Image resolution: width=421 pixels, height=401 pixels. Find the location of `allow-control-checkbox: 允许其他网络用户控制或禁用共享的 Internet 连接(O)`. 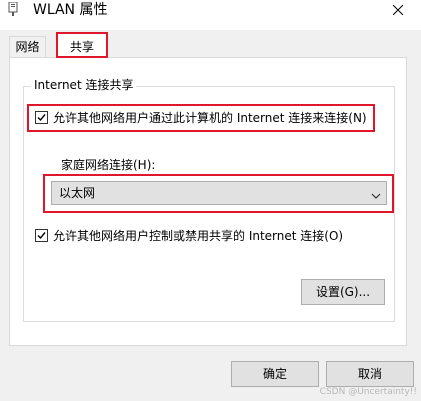

allow-control-checkbox: 允许其他网络用户控制或禁用共享的 Internet 连接(O) is located at coordinates (189, 236).